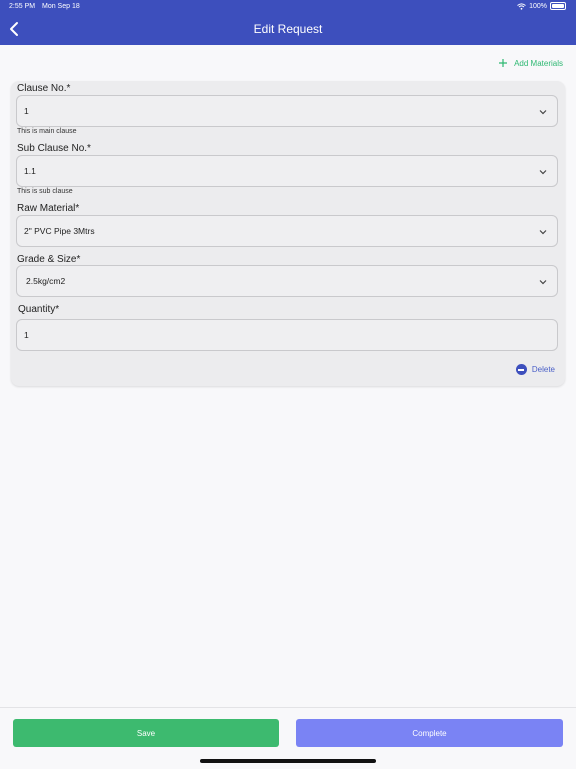 The image size is (576, 769). Describe the element at coordinates (46, 281) in the screenshot. I see `grade-value: 2.5kg/cm2` at that location.